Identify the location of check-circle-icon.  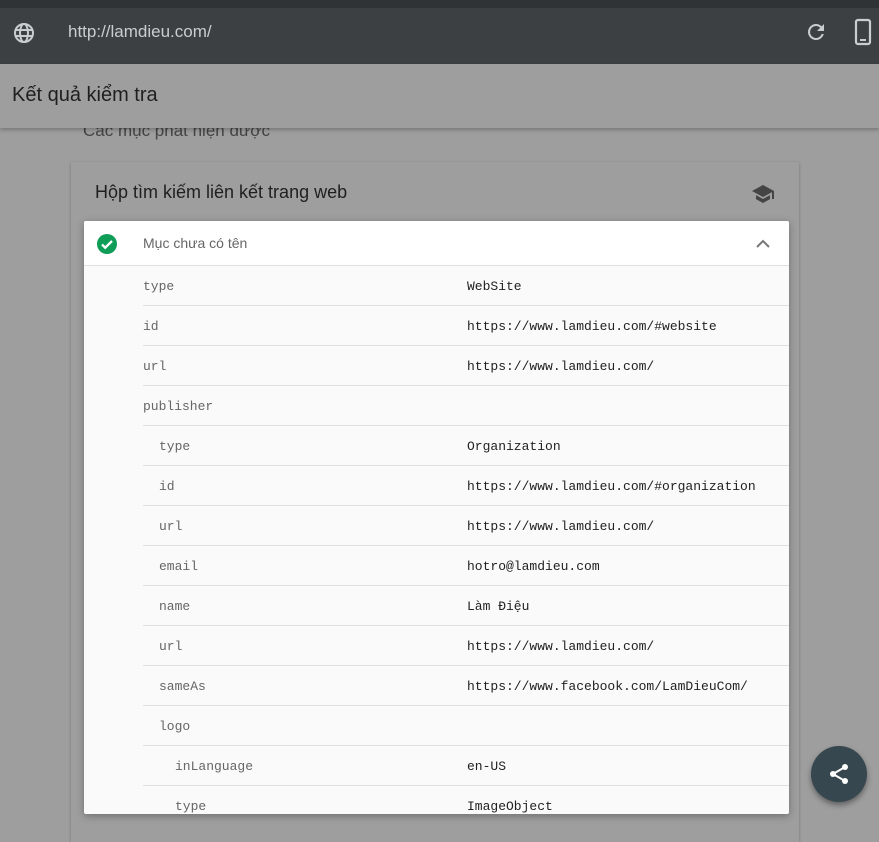
(107, 244).